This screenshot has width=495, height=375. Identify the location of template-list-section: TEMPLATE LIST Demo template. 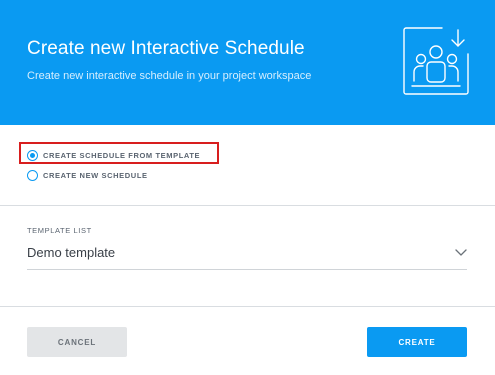
(247, 248).